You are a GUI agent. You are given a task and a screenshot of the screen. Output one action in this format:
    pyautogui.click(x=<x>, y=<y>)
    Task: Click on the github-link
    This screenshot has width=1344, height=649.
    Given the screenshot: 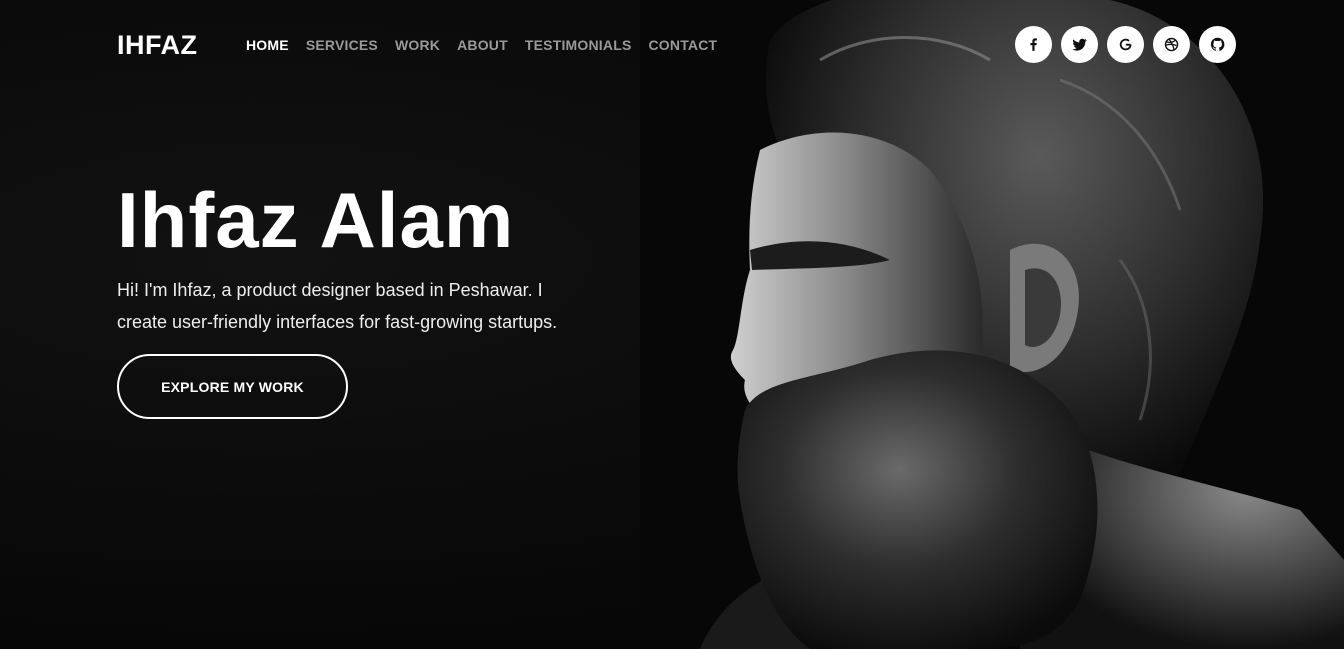 What is the action you would take?
    pyautogui.click(x=1217, y=44)
    